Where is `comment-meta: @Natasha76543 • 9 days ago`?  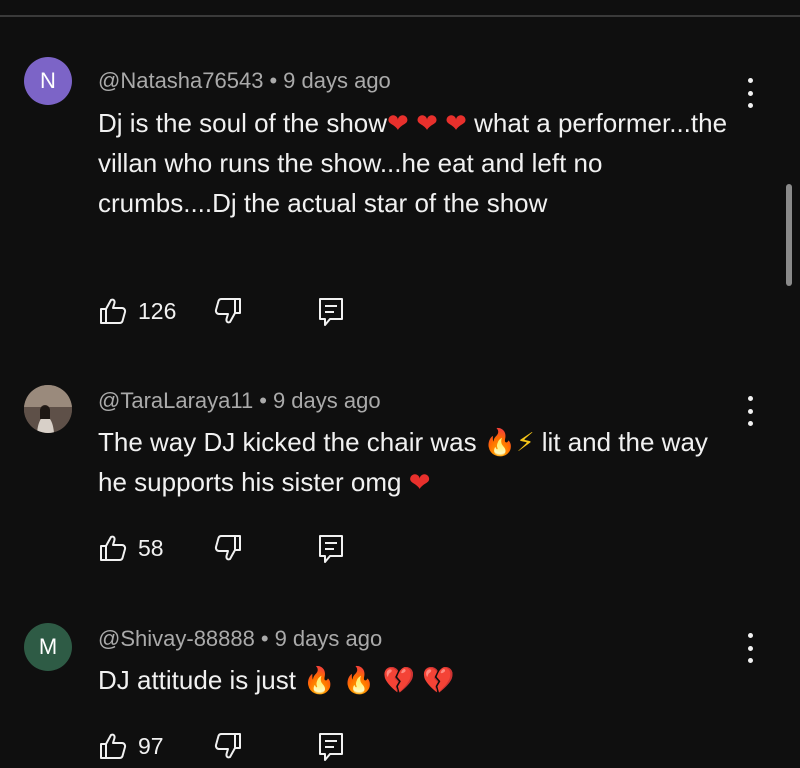 comment-meta: @Natasha76543 • 9 days ago is located at coordinates (244, 81).